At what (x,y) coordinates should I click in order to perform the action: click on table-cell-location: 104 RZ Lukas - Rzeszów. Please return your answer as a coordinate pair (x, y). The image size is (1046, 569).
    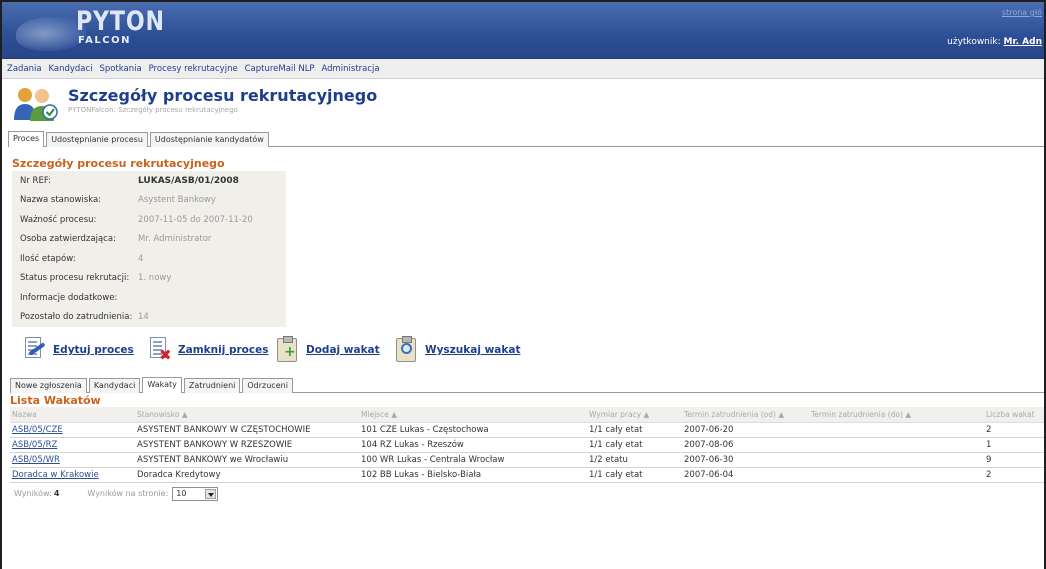
    Looking at the image, I should click on (473, 445).